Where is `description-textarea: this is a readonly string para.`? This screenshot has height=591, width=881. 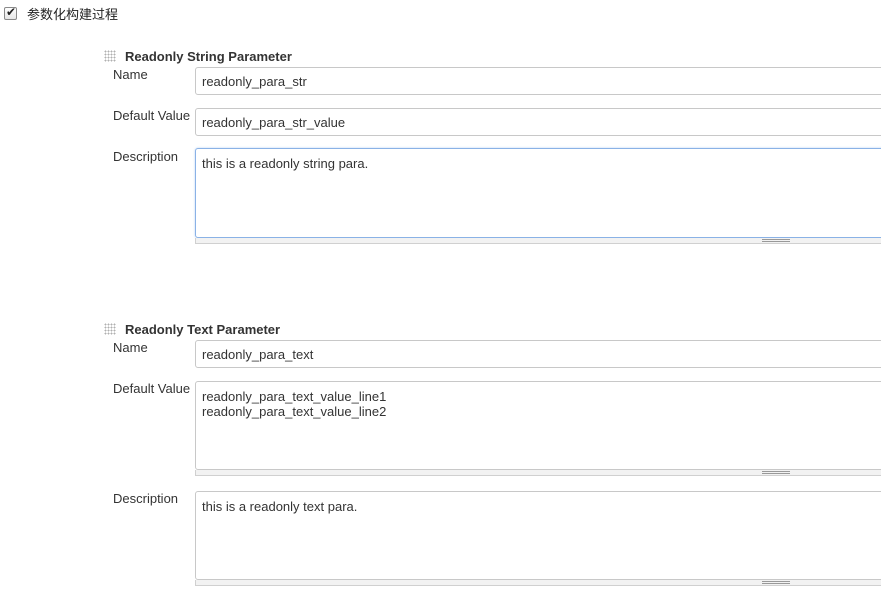 description-textarea: this is a readonly string para. is located at coordinates (538, 193).